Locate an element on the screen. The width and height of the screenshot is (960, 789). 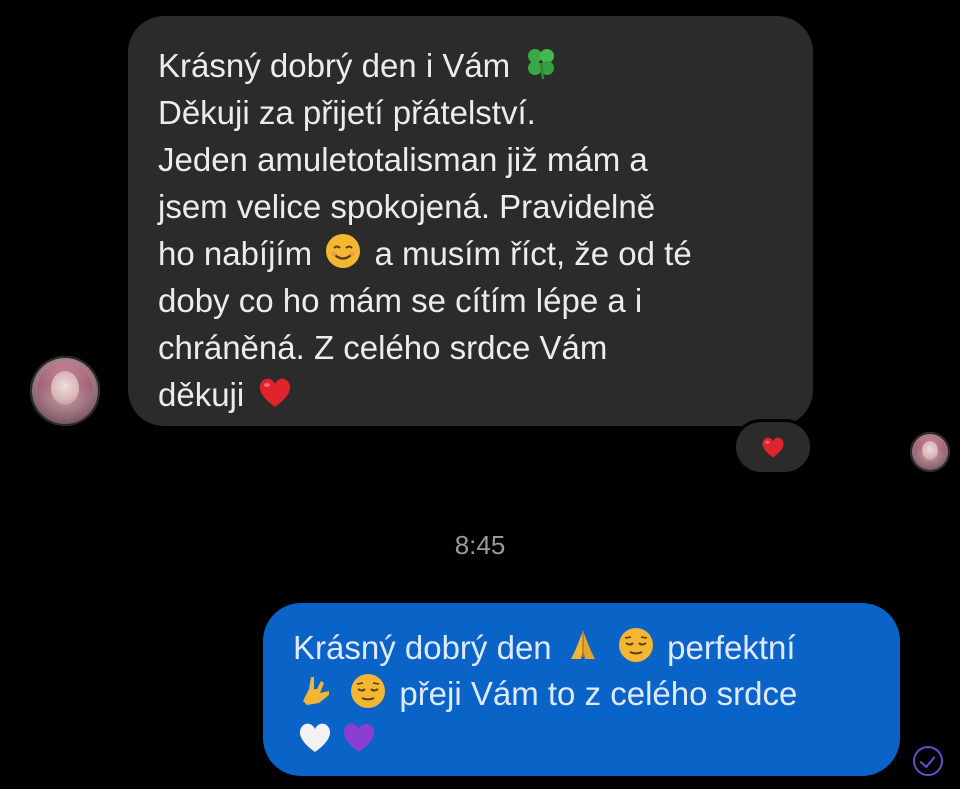
message-line-text: a musím říct, že od té is located at coordinates (533, 253).